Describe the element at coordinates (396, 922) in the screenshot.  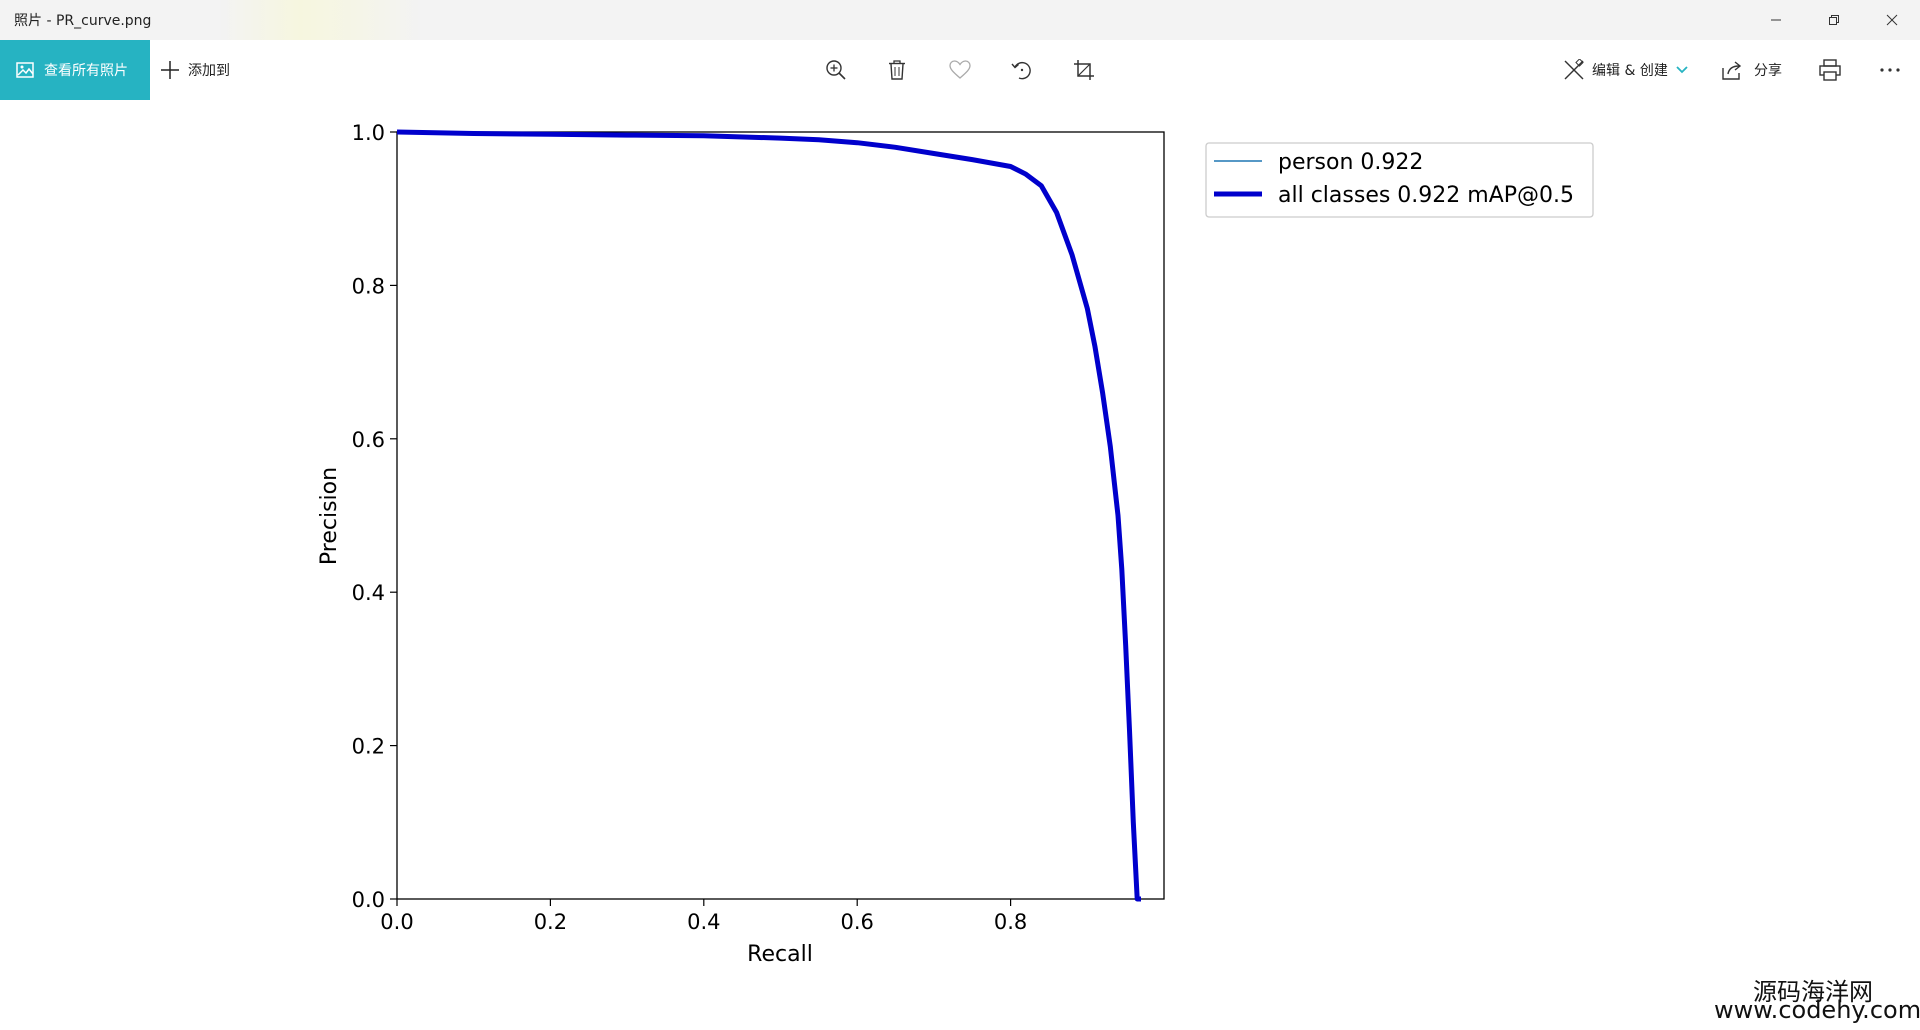
I see `x-tick-label: 0.0` at that location.